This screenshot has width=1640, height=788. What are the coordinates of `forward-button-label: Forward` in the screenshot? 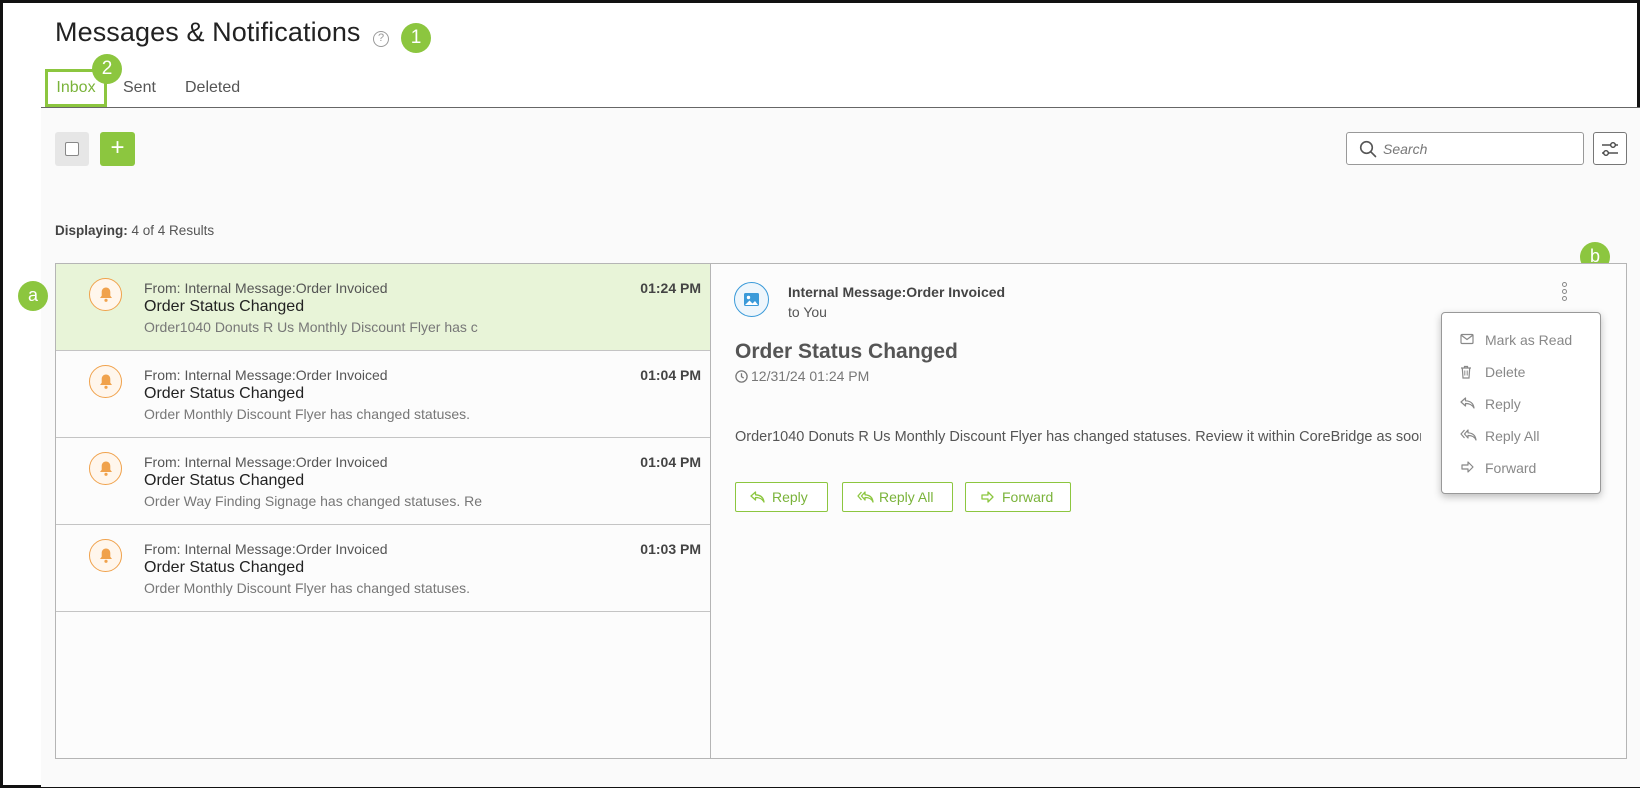 It's located at (1028, 497).